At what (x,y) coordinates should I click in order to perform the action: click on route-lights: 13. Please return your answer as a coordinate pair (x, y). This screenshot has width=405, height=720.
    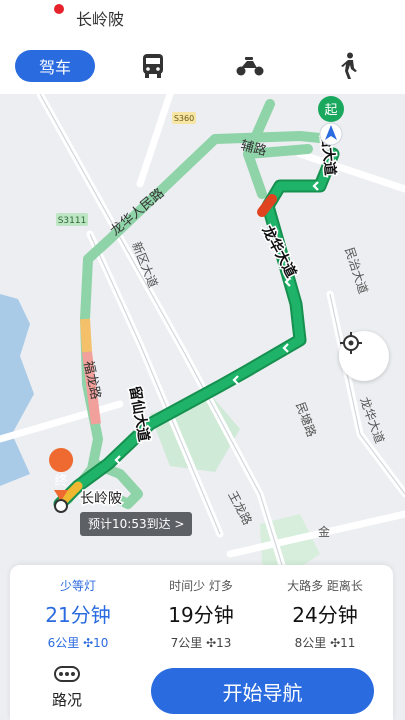
    Looking at the image, I should click on (224, 643).